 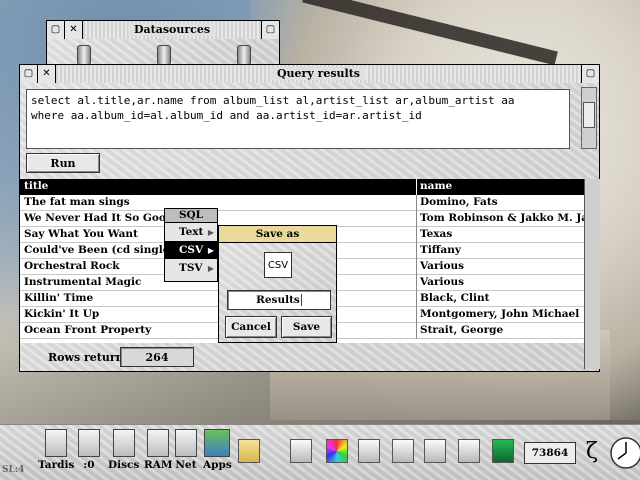 I want to click on iconbar-label: :0, so click(x=89, y=465).